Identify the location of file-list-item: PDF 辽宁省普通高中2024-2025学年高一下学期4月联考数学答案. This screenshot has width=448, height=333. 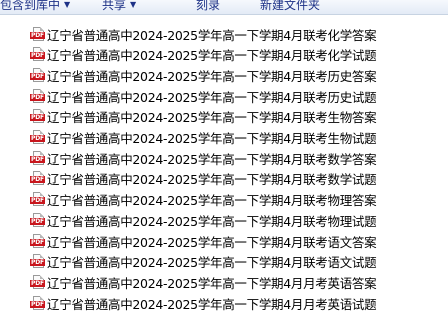
(235, 158).